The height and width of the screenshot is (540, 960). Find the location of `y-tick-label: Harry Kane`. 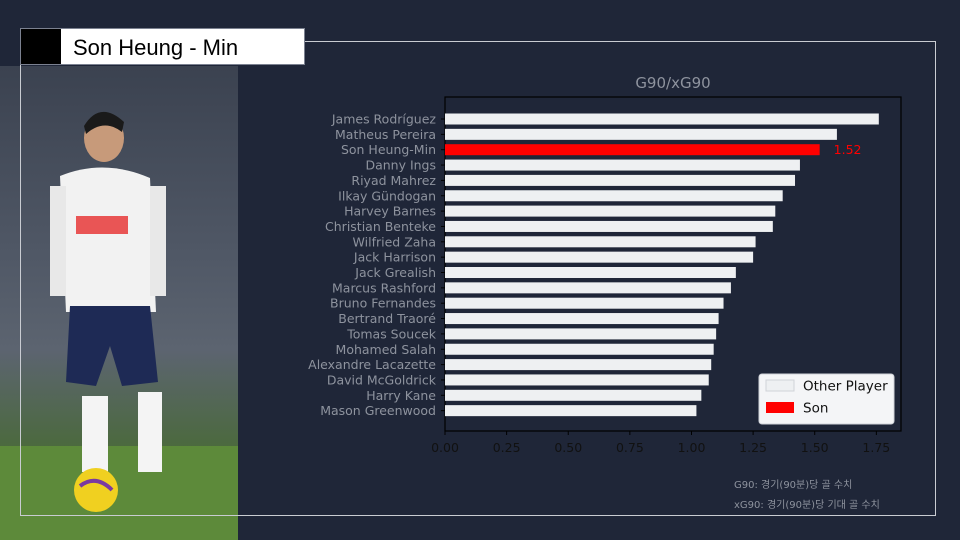

y-tick-label: Harry Kane is located at coordinates (401, 395).